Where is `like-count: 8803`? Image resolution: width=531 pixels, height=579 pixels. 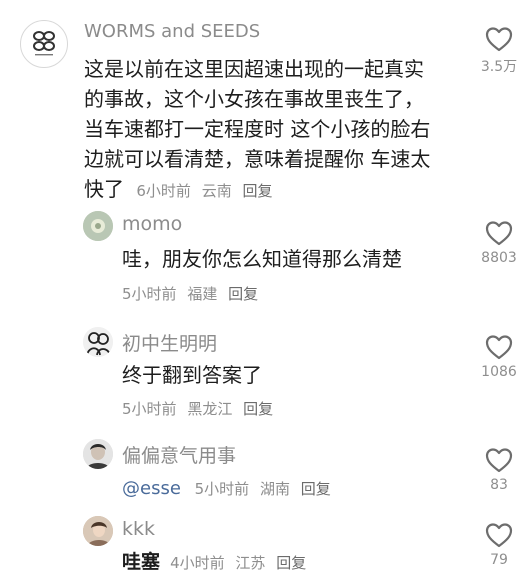 like-count: 8803 is located at coordinates (499, 258).